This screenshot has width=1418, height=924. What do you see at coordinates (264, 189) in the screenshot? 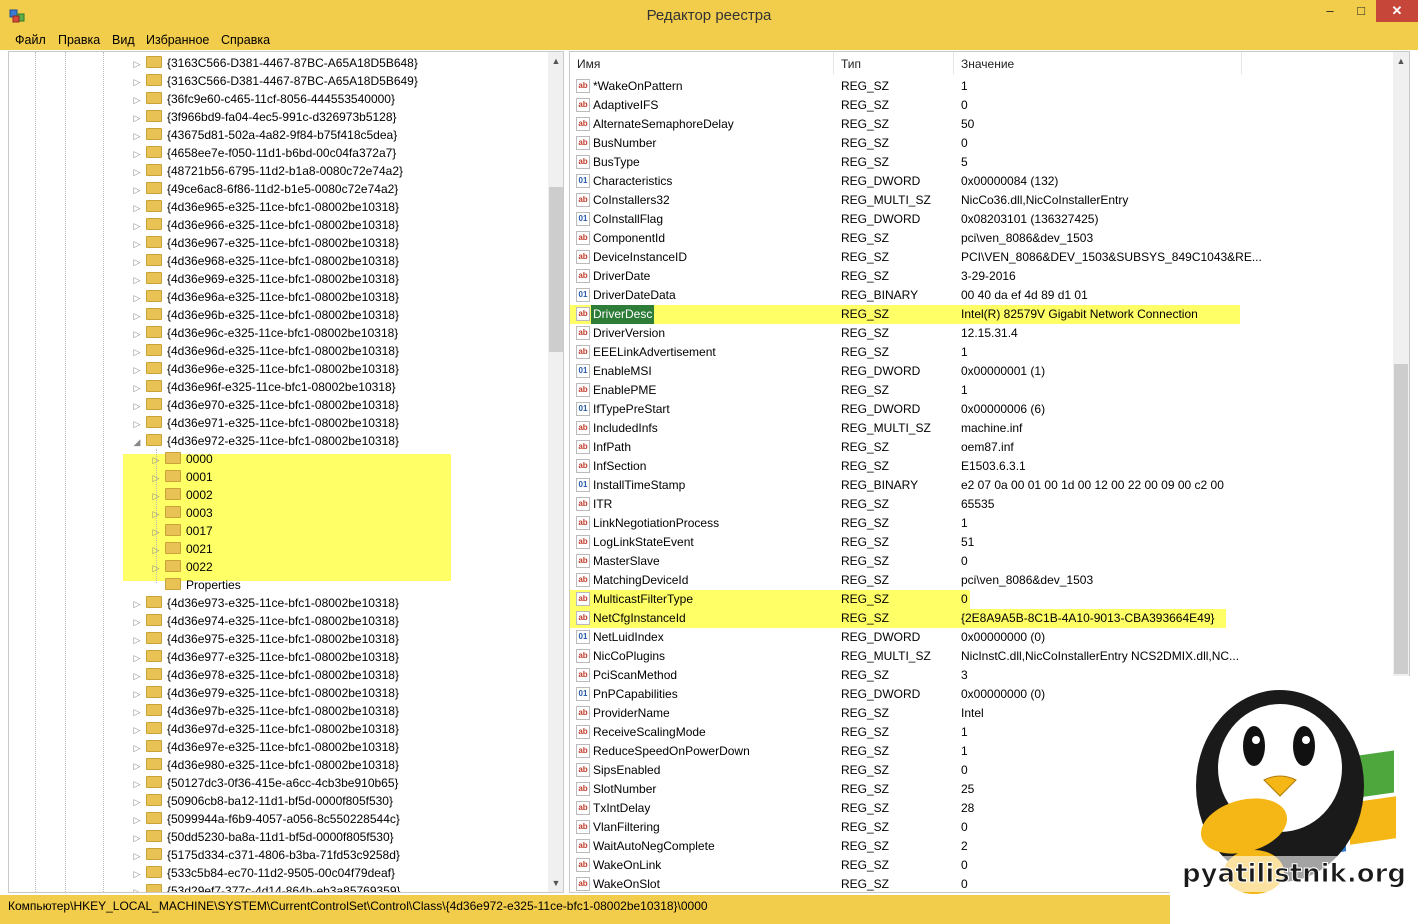
I see `tree-item: ▷ {49ce6ac8-6f86-11d2-b1e5-0080c72e74a2}` at bounding box center [264, 189].